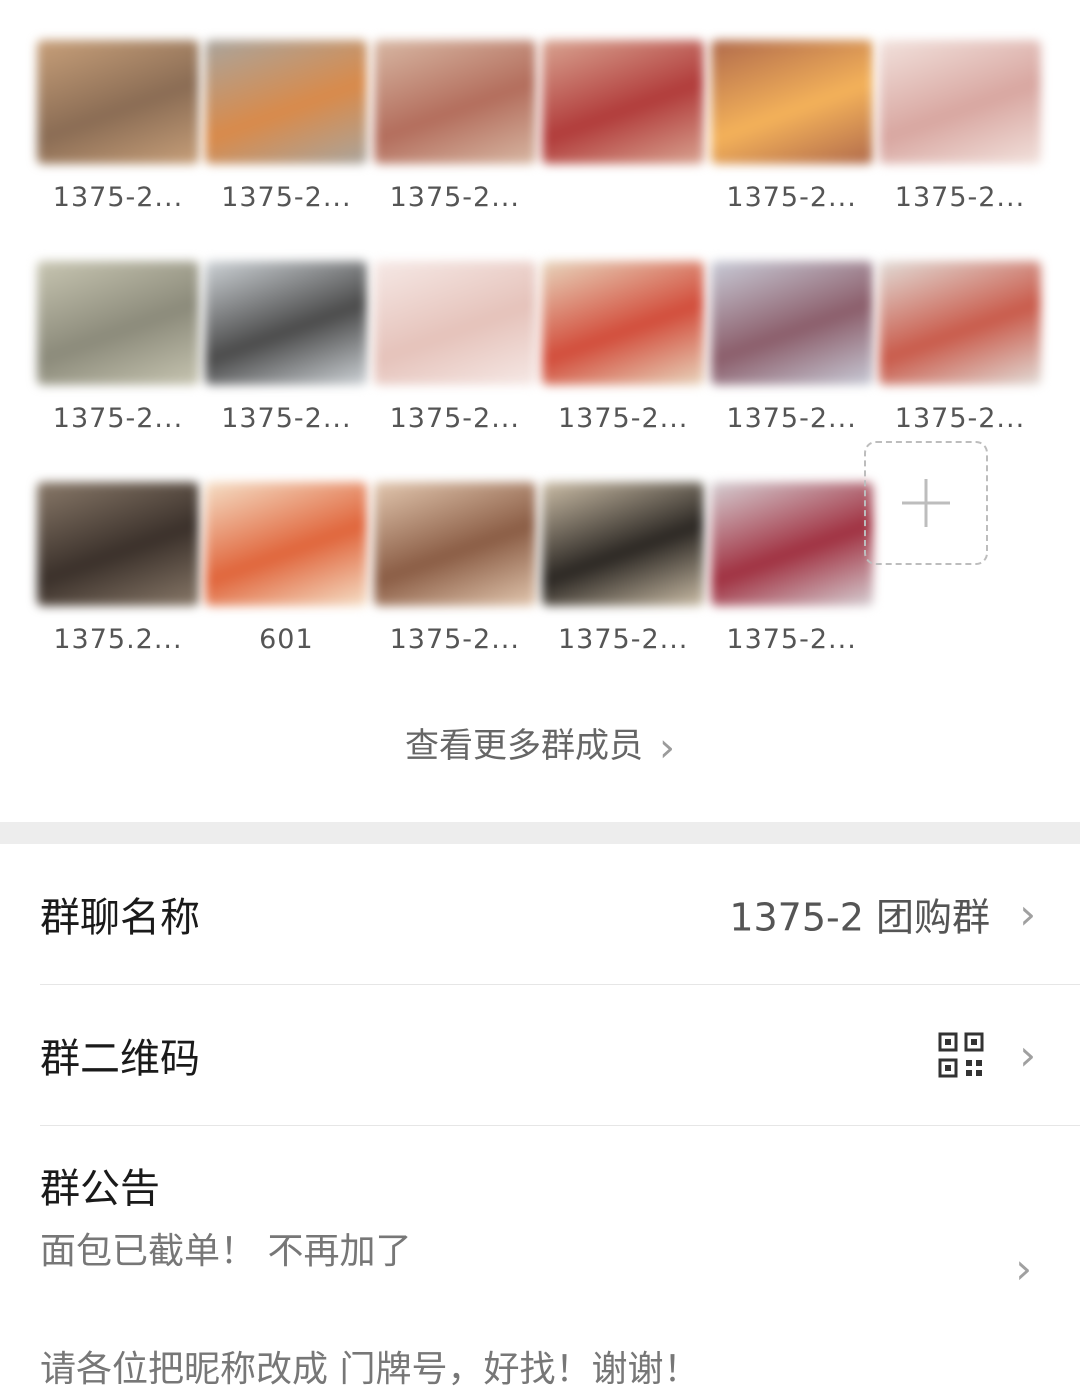 The image size is (1080, 1397). What do you see at coordinates (623, 197) in the screenshot?
I see `member-name` at bounding box center [623, 197].